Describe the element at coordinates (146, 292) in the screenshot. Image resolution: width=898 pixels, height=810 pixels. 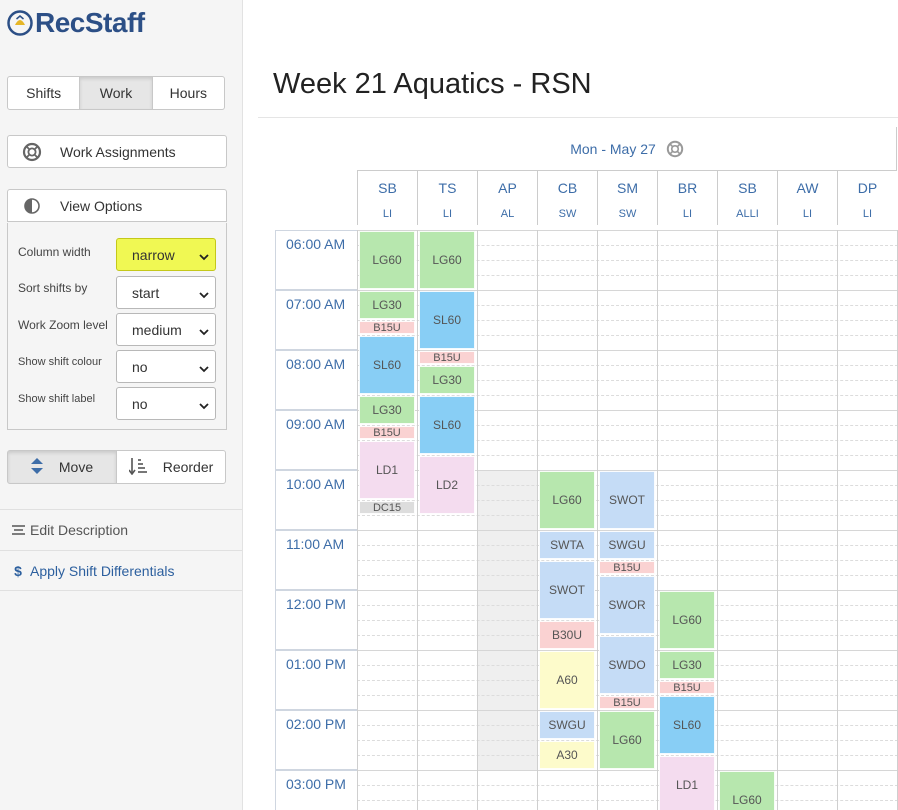
I see `select-value: start` at that location.